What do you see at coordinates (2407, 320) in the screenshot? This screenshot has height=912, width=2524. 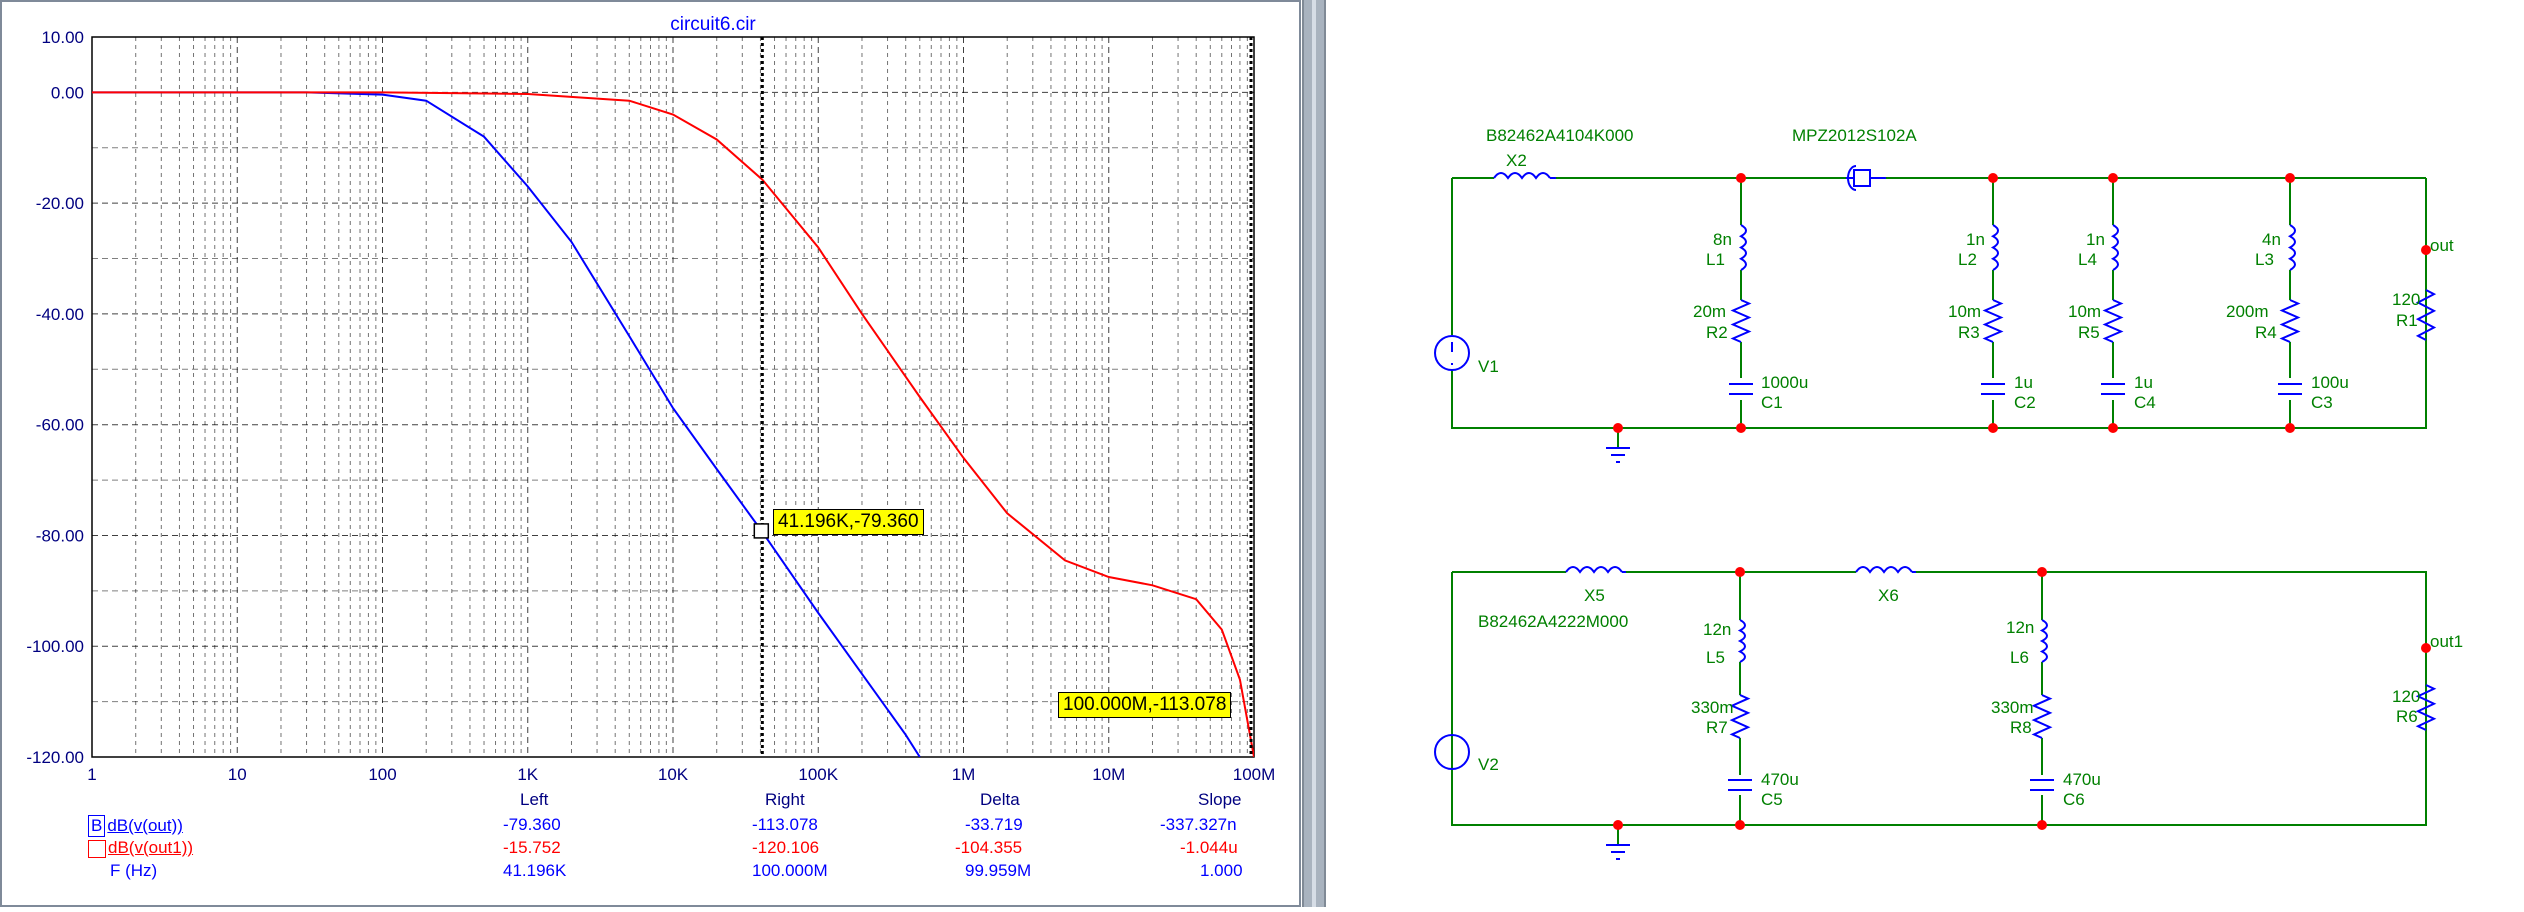 I see `r1-label: R1` at bounding box center [2407, 320].